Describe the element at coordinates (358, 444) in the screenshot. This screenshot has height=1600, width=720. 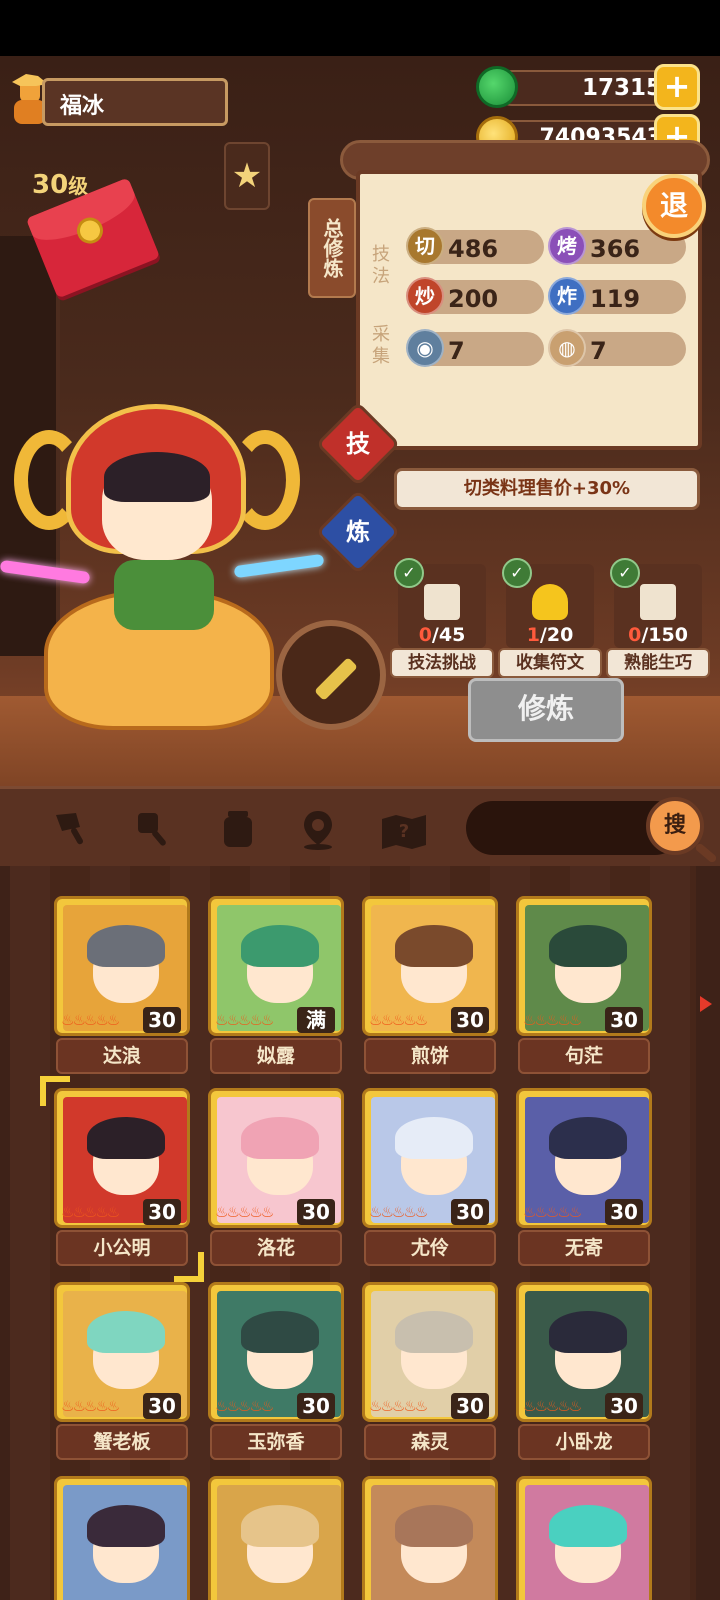
I see `tab-skill-label: 技` at that location.